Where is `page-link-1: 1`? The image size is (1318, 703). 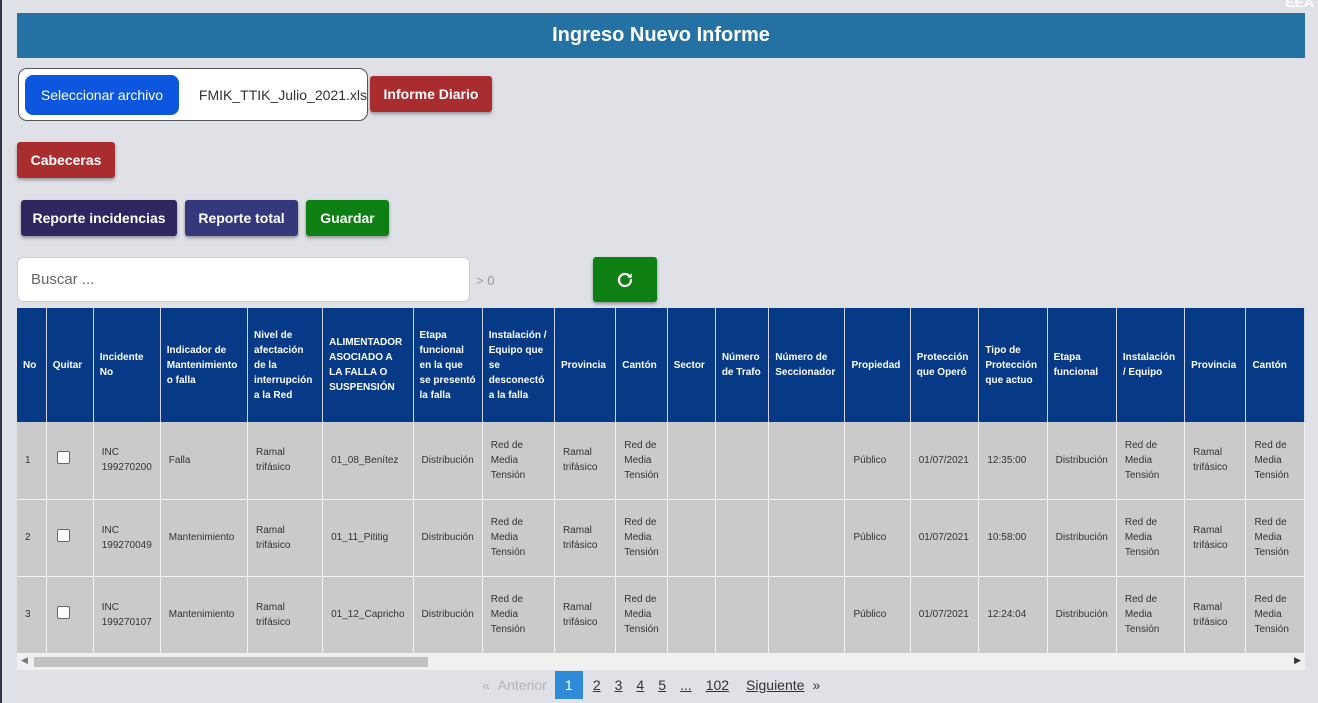
page-link-1: 1 is located at coordinates (568, 685).